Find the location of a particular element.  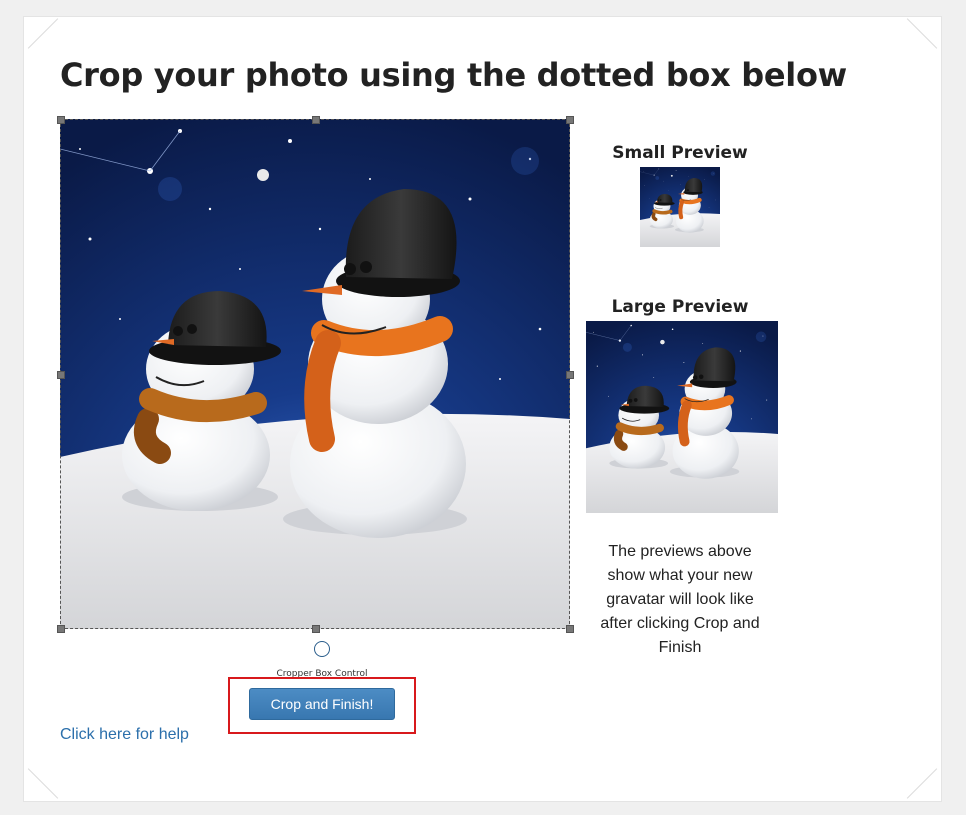

crop-handle-middle-right is located at coordinates (570, 375).